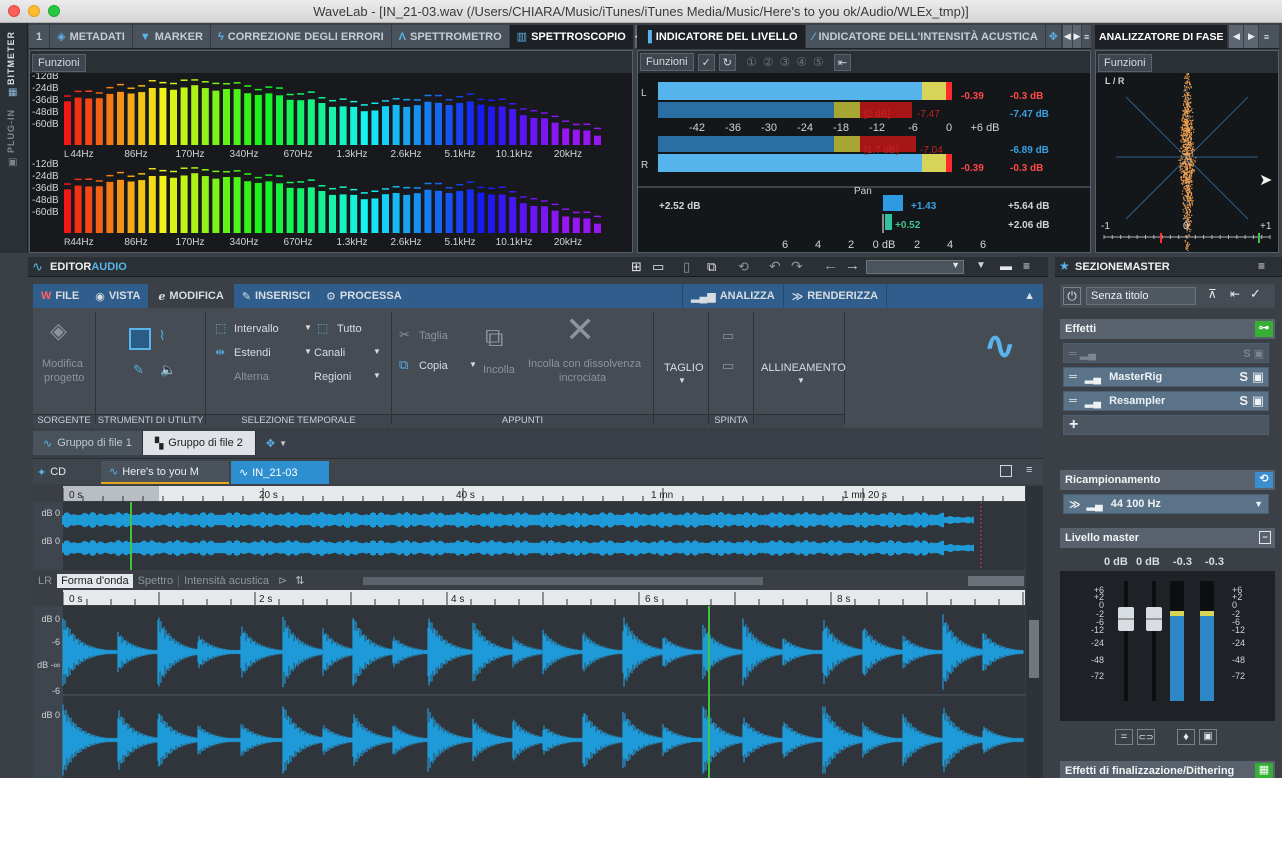  Describe the element at coordinates (721, 36) in the screenshot. I see `tab-indicatore-livello: ▐ INDICATORE DEL LIVELLO` at that location.